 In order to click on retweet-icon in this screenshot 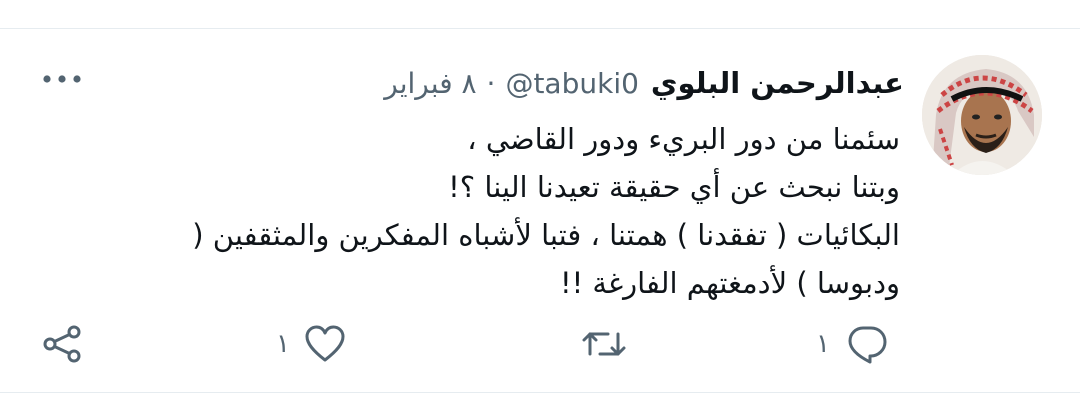, I will do `click(604, 344)`.